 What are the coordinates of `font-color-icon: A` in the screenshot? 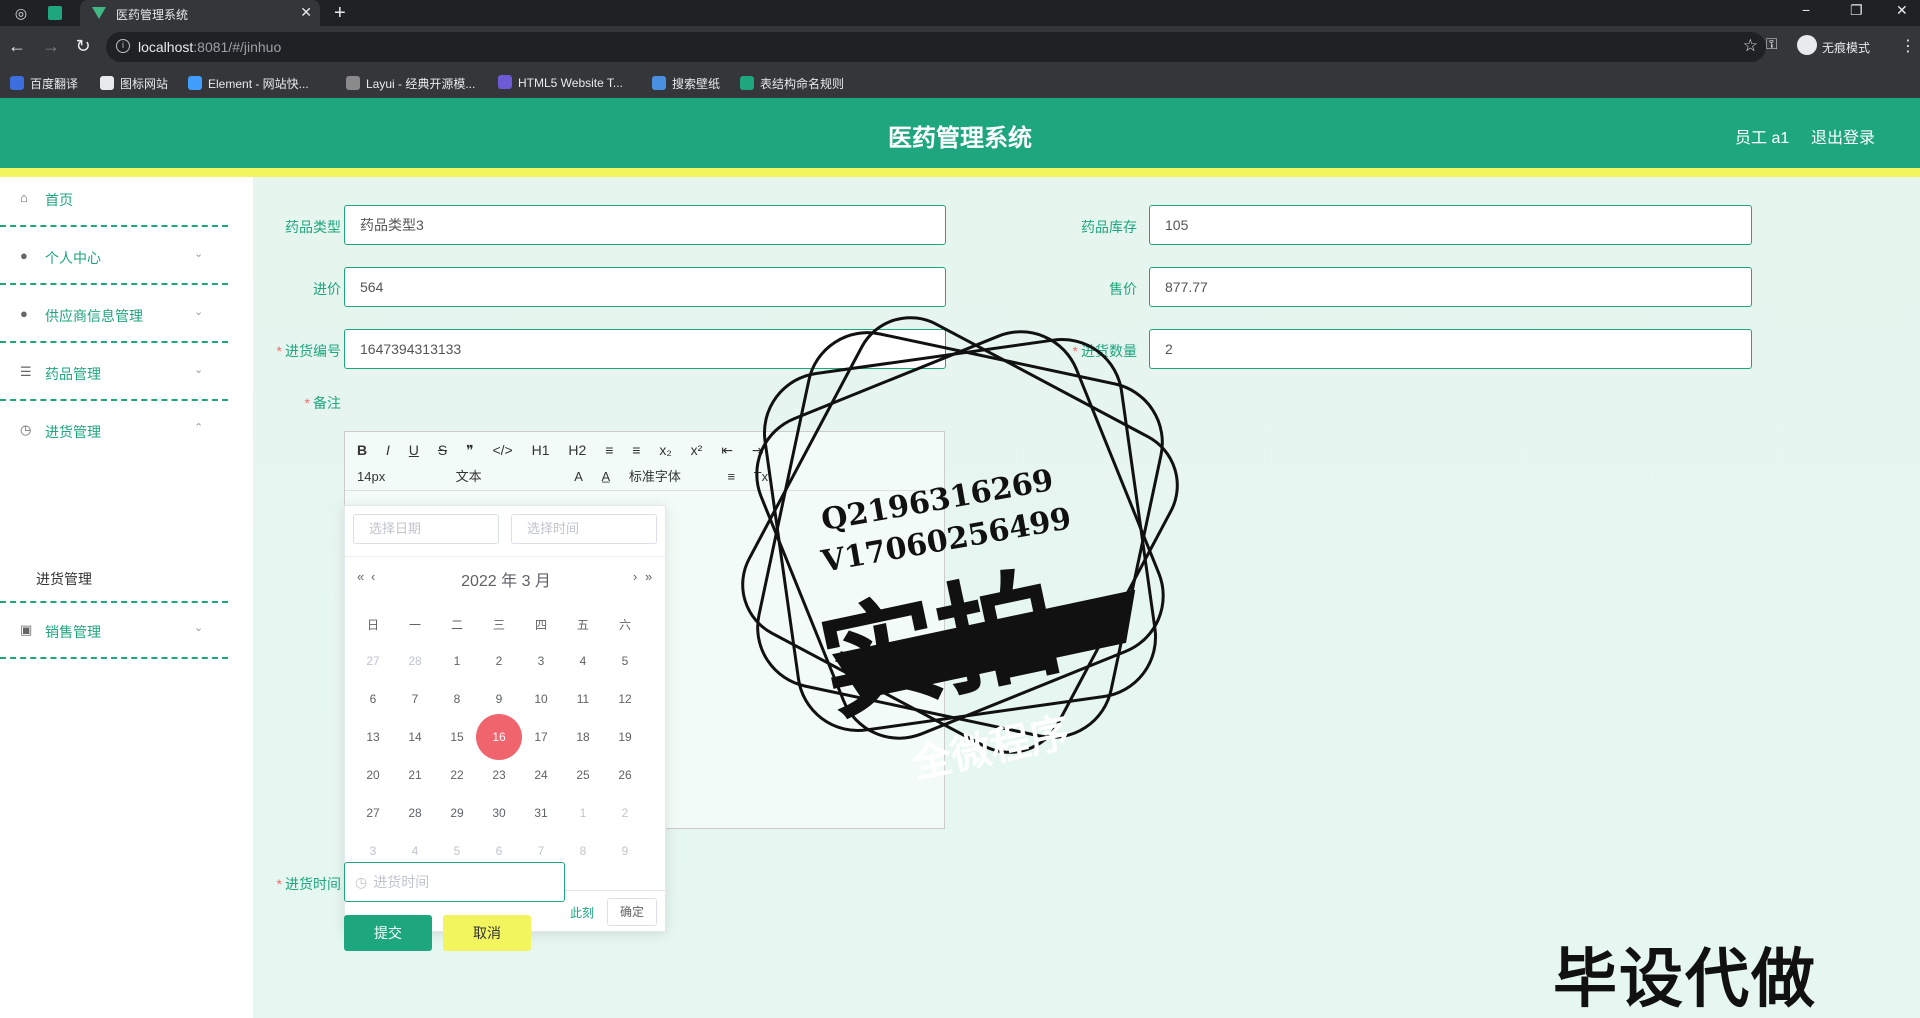 It's located at (578, 476).